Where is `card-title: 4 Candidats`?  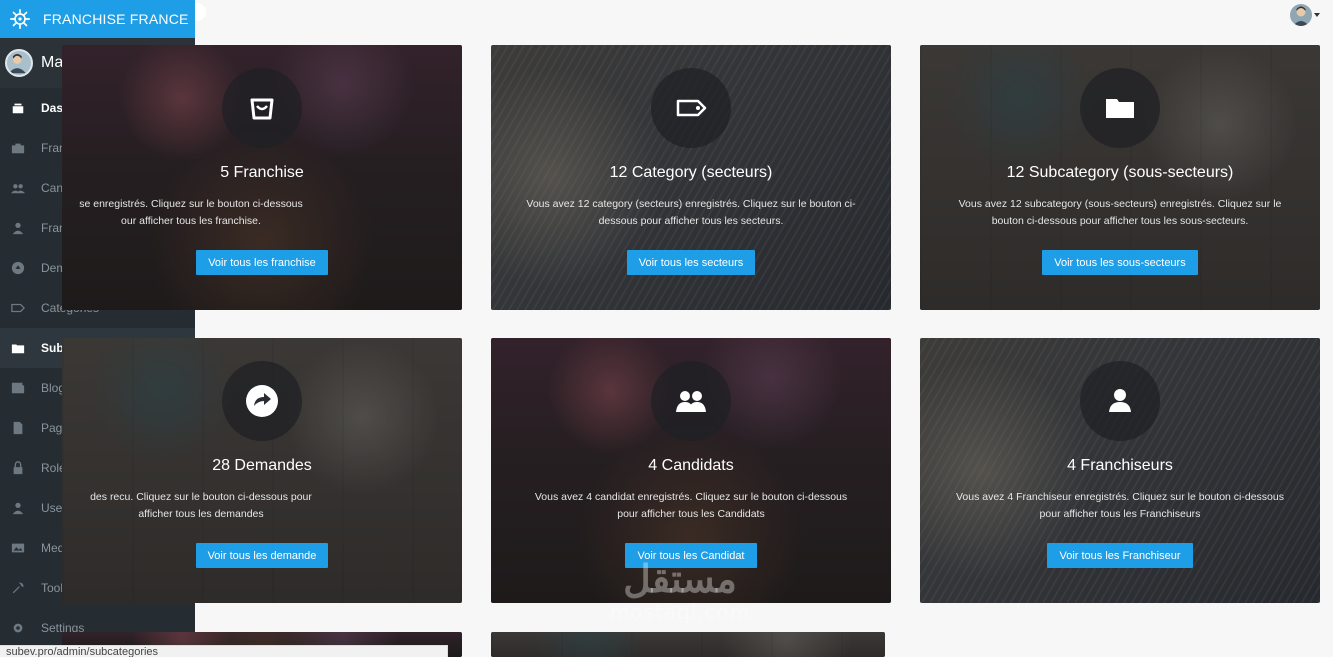 card-title: 4 Candidats is located at coordinates (691, 465).